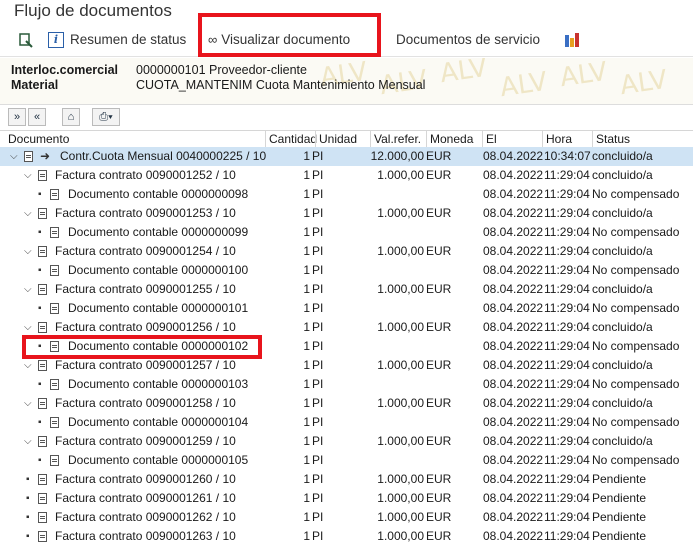 This screenshot has height=555, width=693. Describe the element at coordinates (145, 498) in the screenshot. I see `document-label: Factura contrato 0090001261 / 10` at that location.